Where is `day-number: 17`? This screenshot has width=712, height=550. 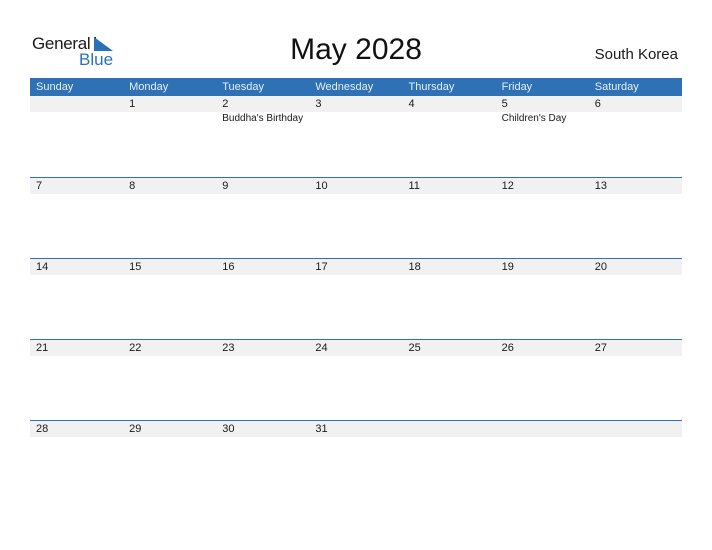
day-number: 17 is located at coordinates (321, 267).